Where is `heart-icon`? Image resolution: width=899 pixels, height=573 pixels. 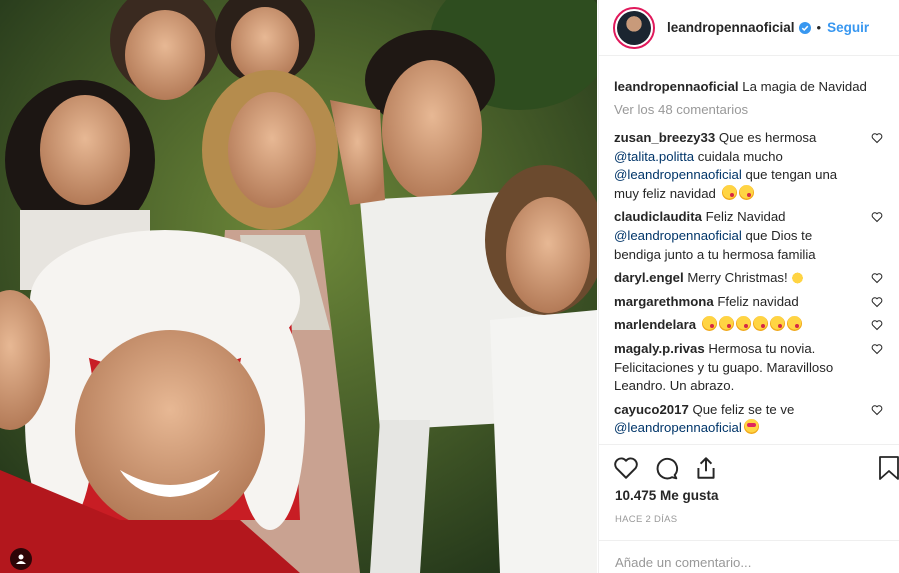 heart-icon is located at coordinates (626, 470).